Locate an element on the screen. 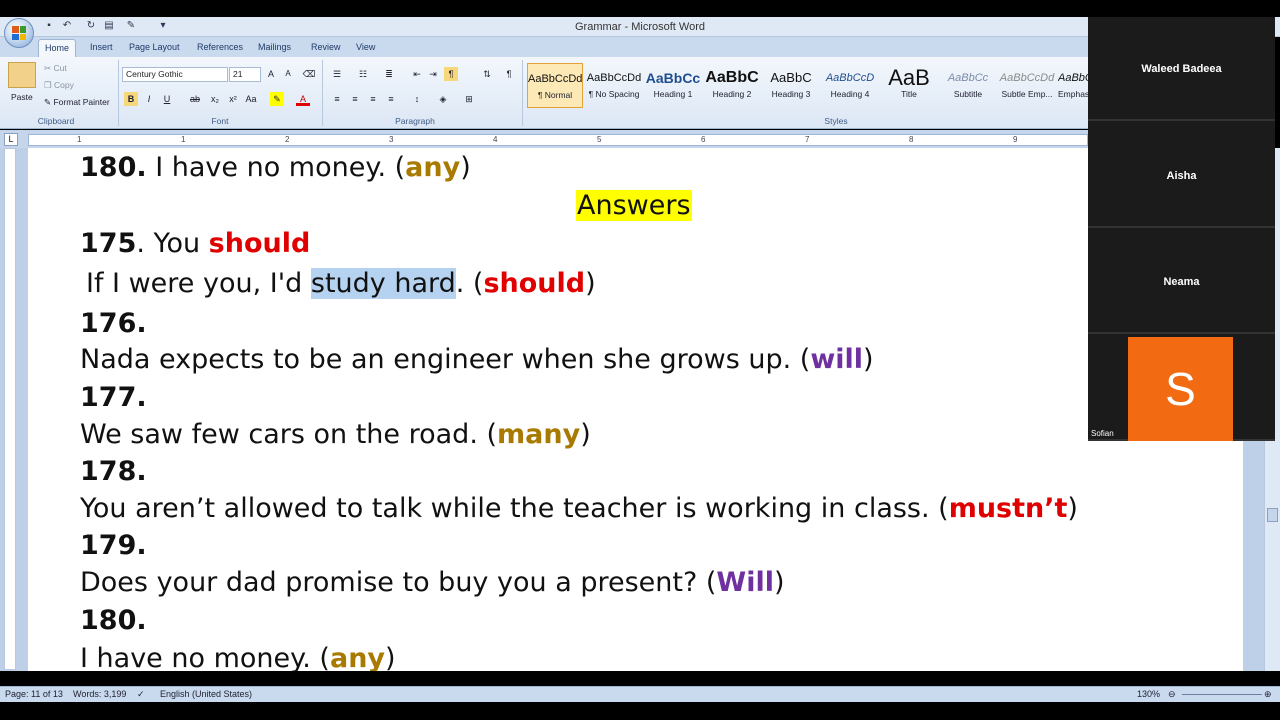  change-case-icon: Aa is located at coordinates (251, 99).